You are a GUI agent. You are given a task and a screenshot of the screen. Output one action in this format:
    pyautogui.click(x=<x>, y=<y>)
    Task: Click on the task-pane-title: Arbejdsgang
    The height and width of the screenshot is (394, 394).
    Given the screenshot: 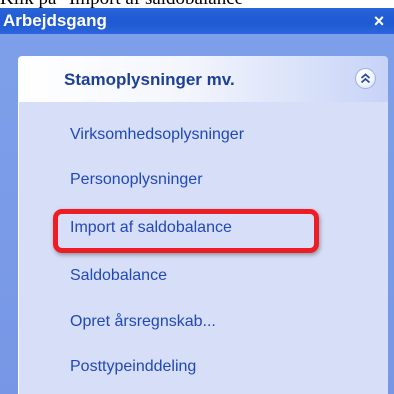 What is the action you would take?
    pyautogui.click(x=55, y=20)
    